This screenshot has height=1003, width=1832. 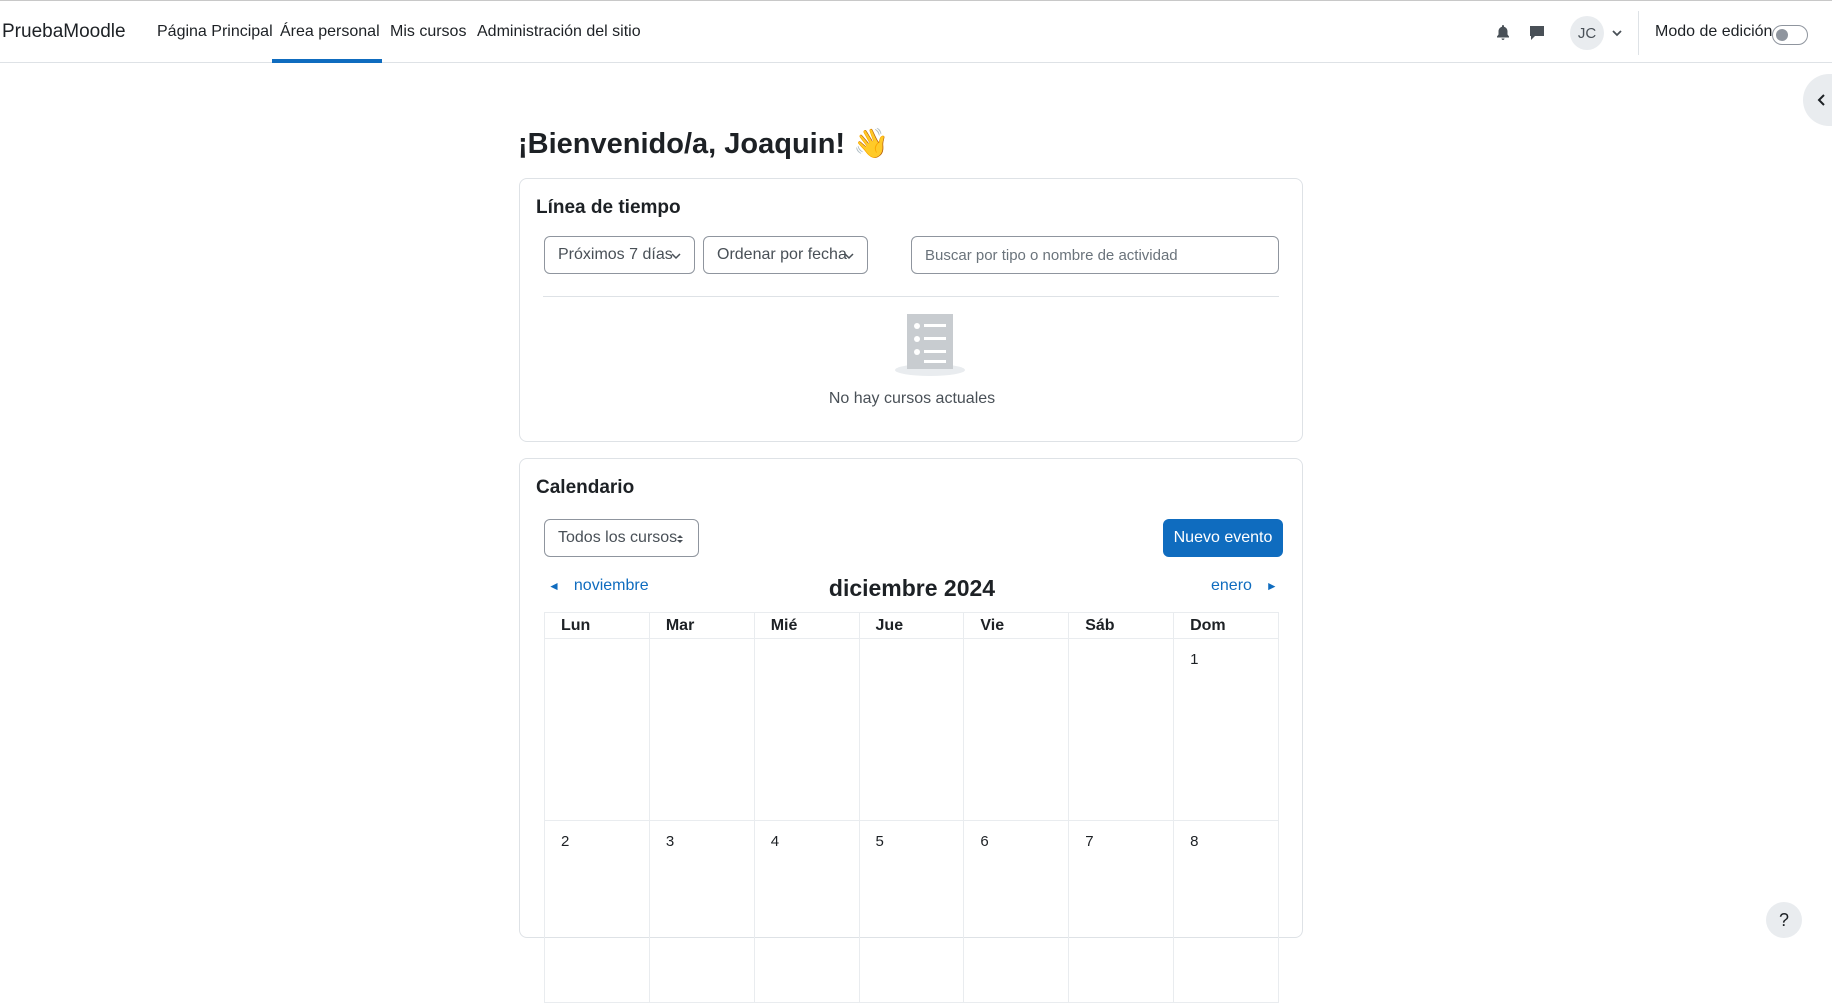 What do you see at coordinates (912, 398) in the screenshot?
I see `timeline-empty-text: No hay cursos actuales` at bounding box center [912, 398].